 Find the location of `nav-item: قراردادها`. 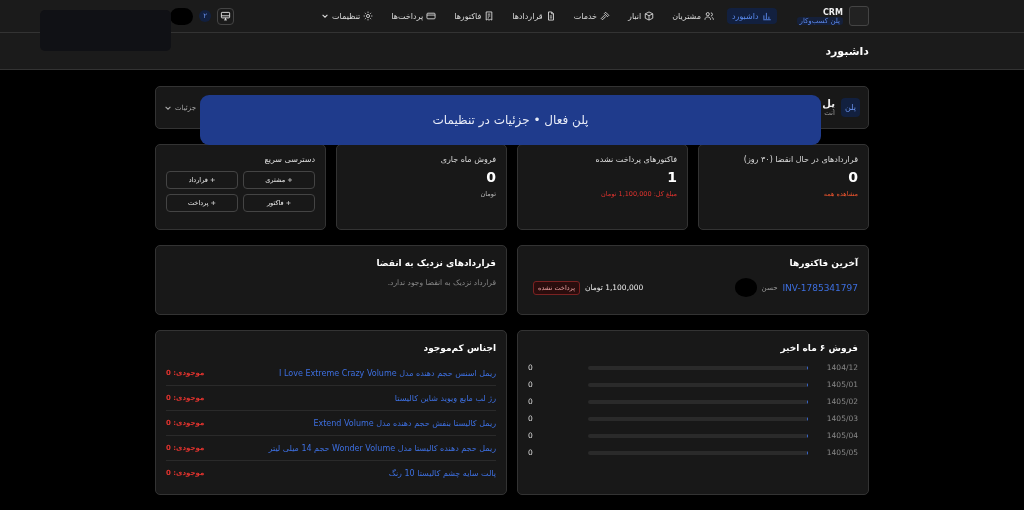

nav-item: قراردادها is located at coordinates (534, 16).